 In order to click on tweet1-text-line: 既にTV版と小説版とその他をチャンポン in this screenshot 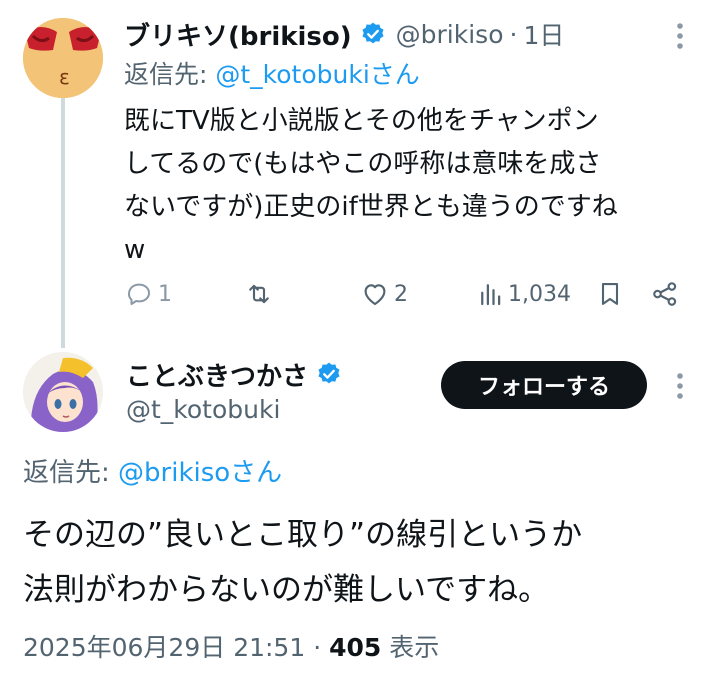, I will do `click(361, 121)`.